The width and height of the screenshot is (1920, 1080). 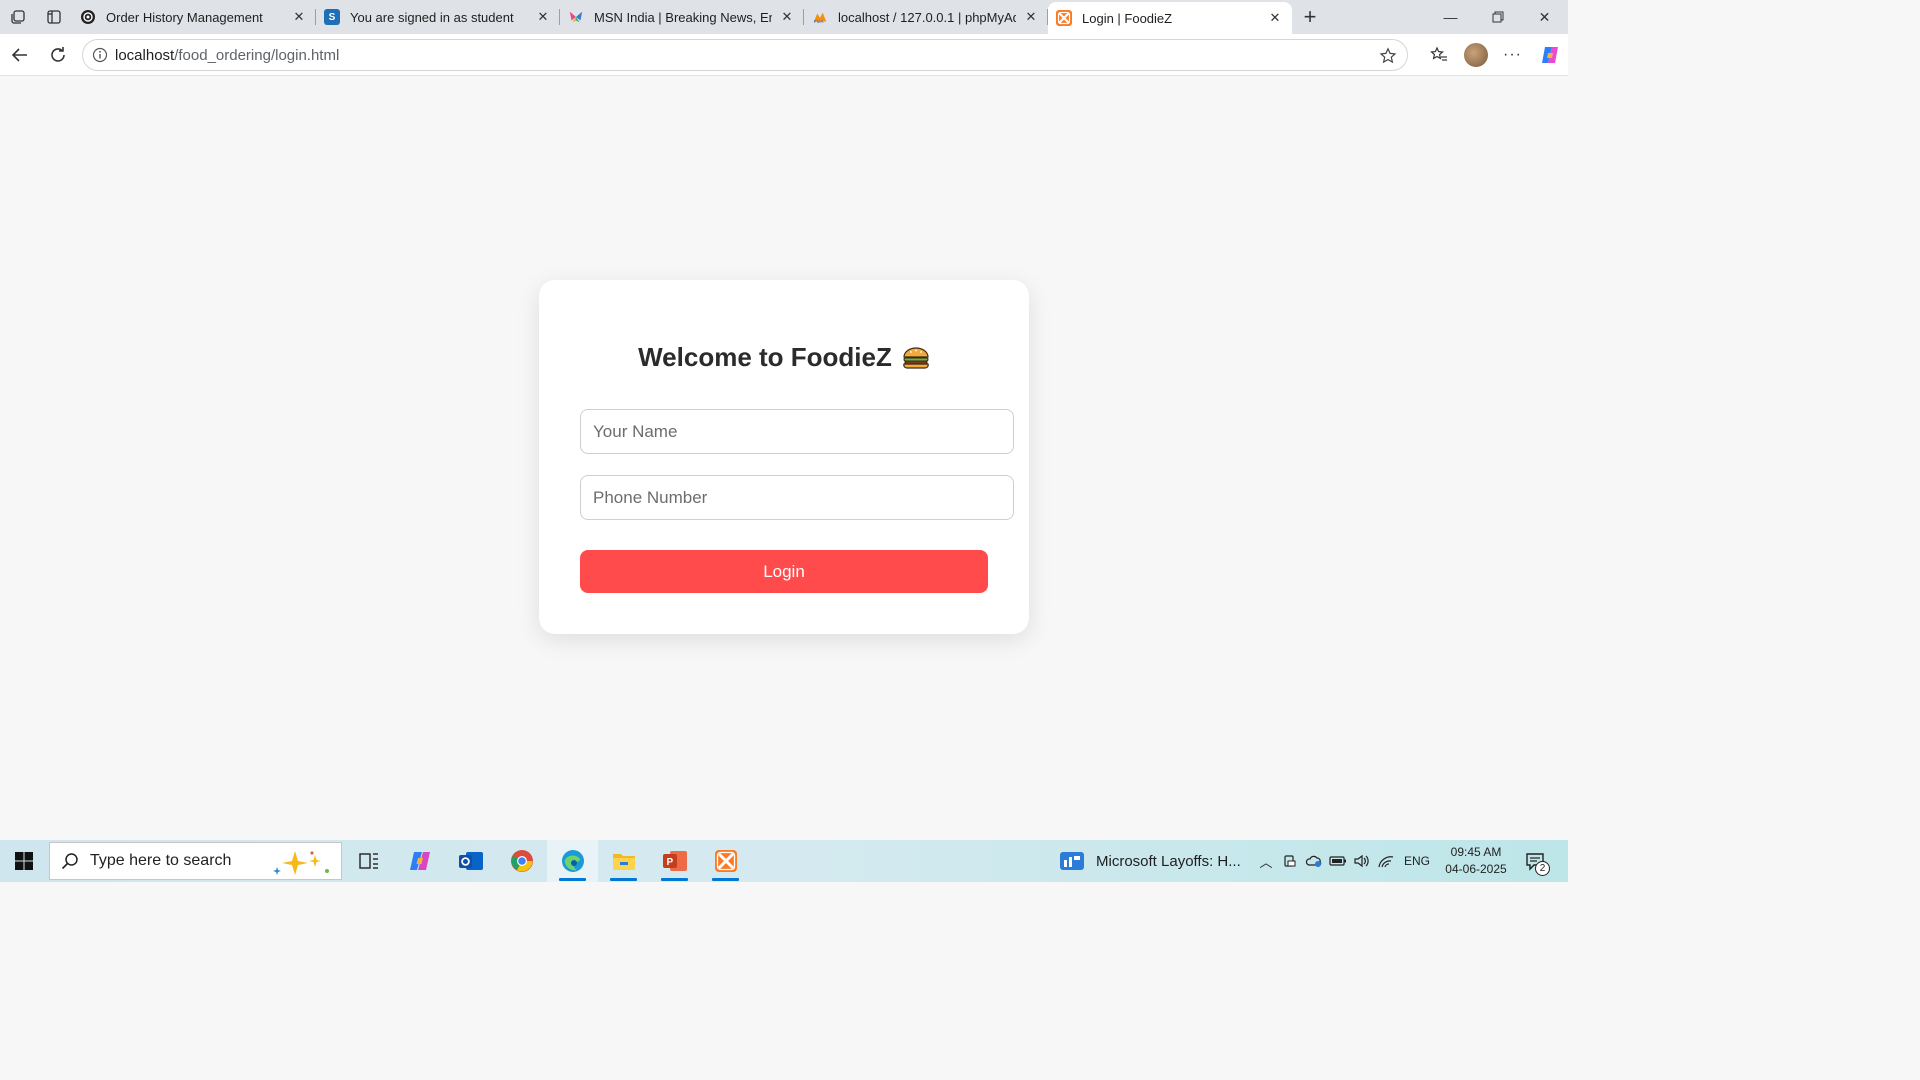 I want to click on system-tray: ︿ ENG, so click(x=1346, y=861).